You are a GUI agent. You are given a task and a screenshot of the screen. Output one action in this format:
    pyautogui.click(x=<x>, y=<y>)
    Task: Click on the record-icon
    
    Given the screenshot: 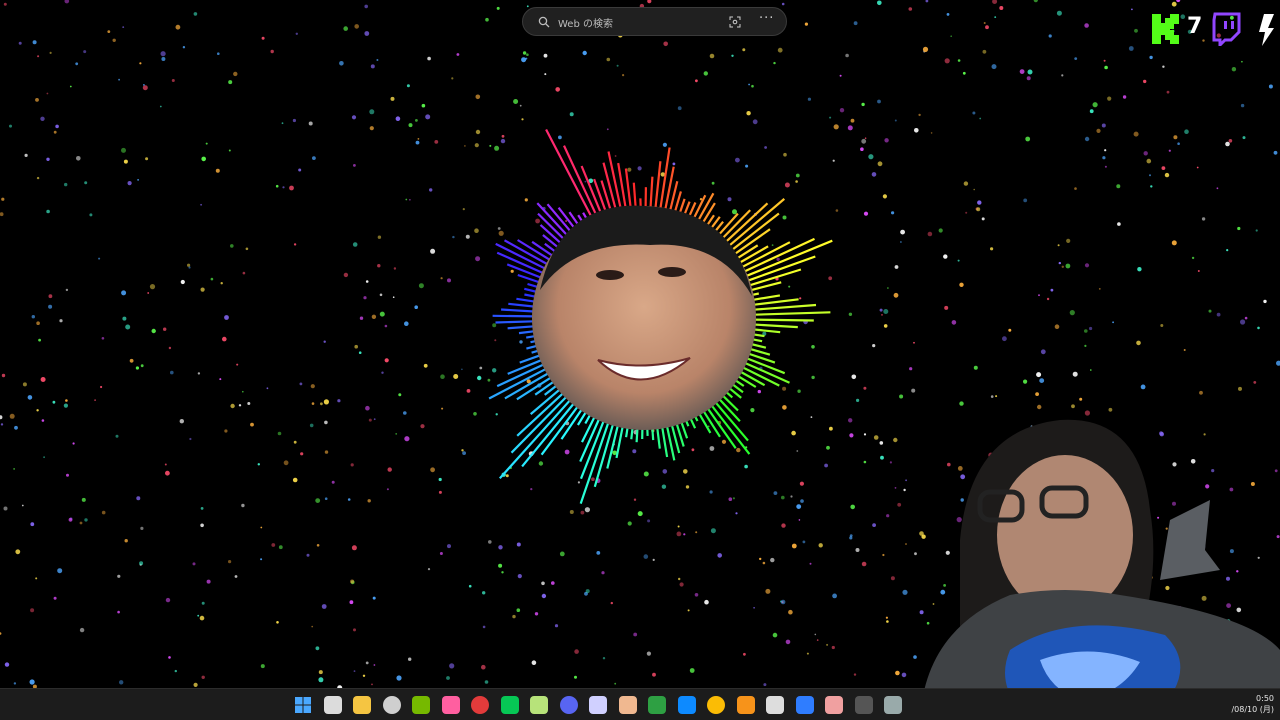 What is the action you would take?
    pyautogui.click(x=480, y=705)
    